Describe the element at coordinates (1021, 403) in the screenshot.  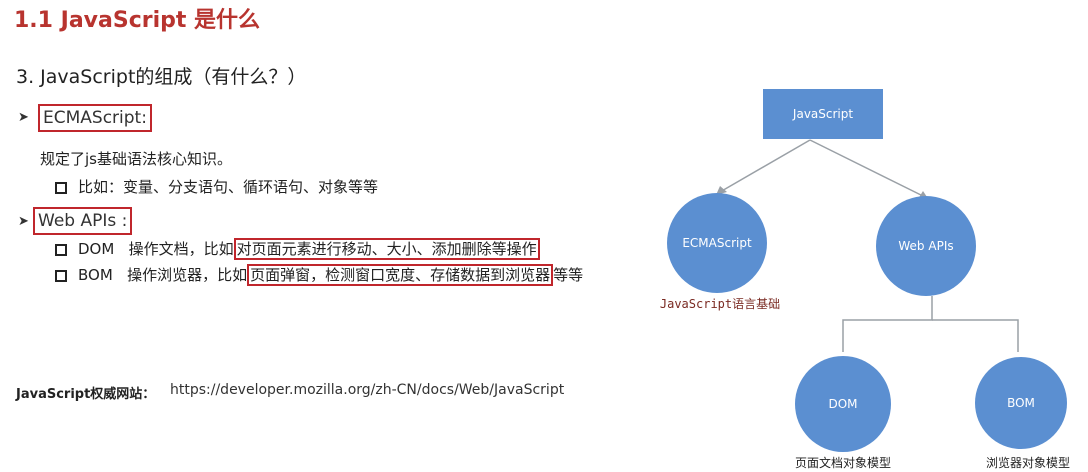
I see `node-bom-label: BOM` at that location.